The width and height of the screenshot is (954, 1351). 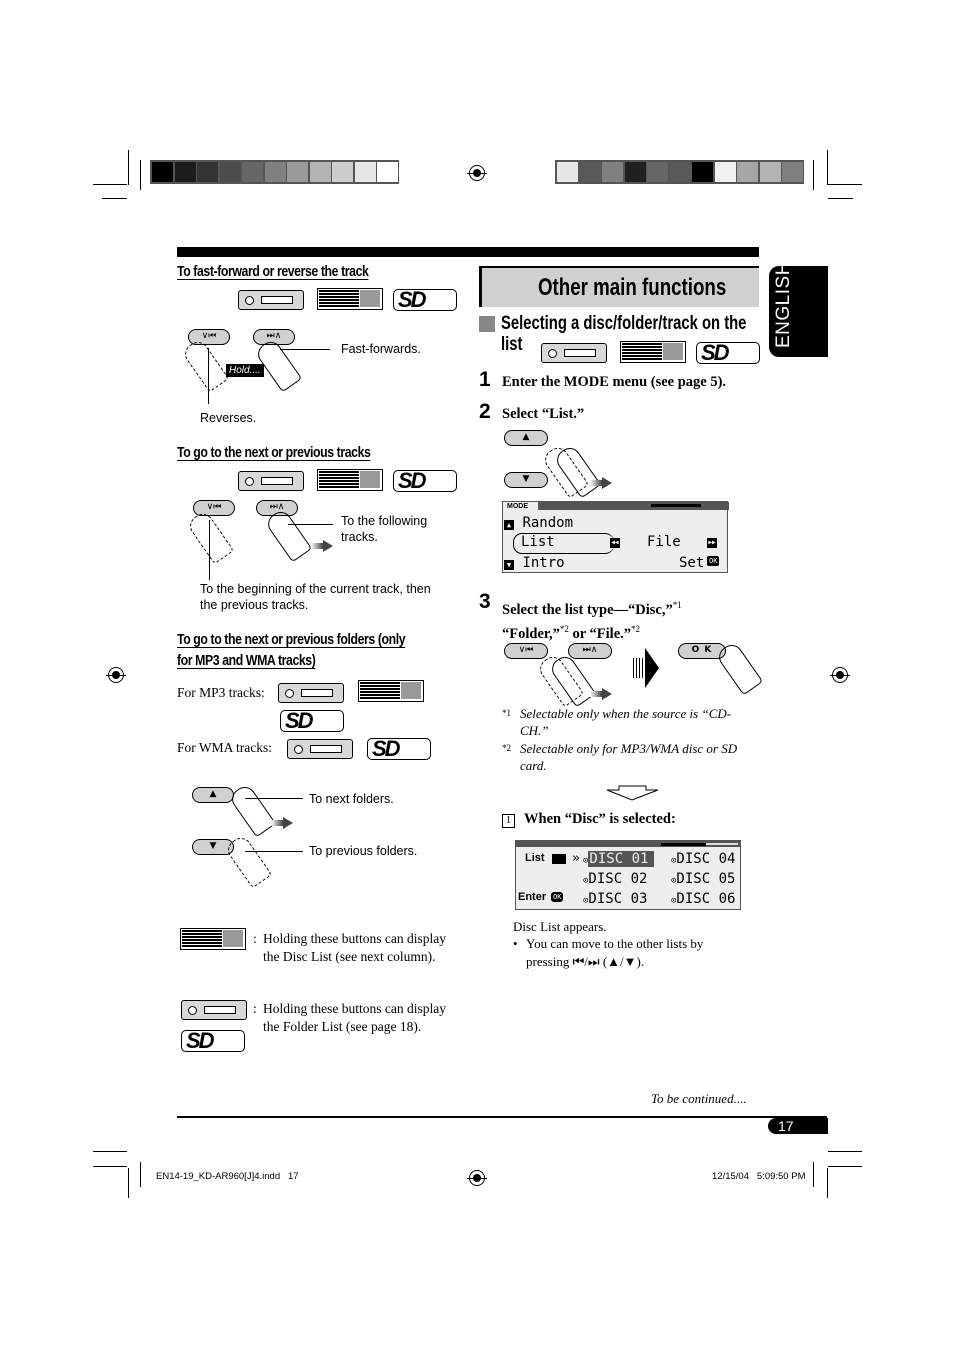 I want to click on disc-list-appears: Disc List appears., so click(x=560, y=926).